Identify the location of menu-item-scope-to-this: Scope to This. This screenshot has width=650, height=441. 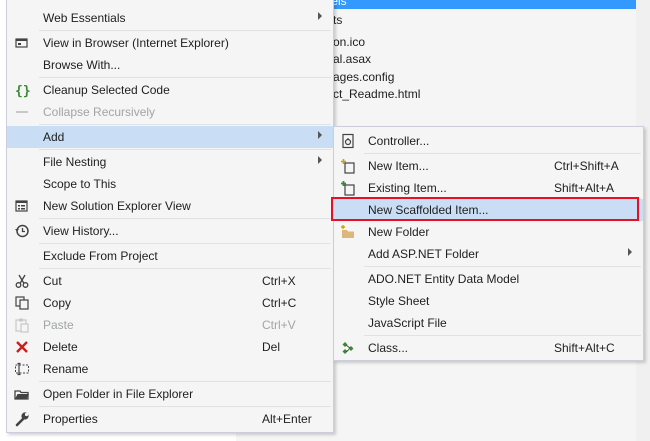
(170, 184).